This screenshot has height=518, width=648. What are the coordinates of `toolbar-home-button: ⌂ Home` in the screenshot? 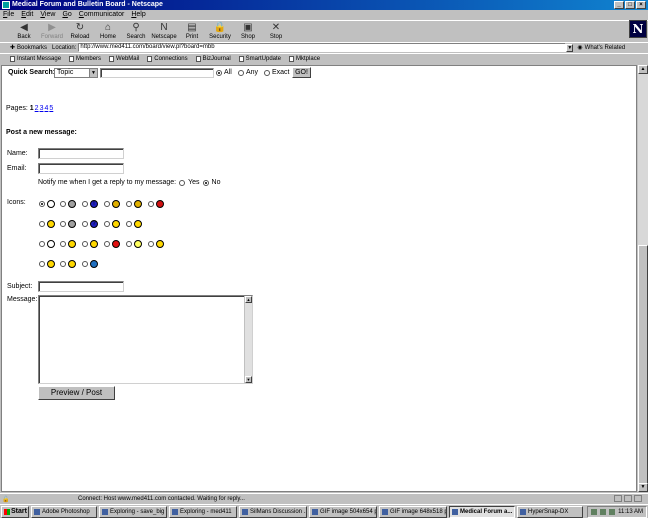 It's located at (108, 31).